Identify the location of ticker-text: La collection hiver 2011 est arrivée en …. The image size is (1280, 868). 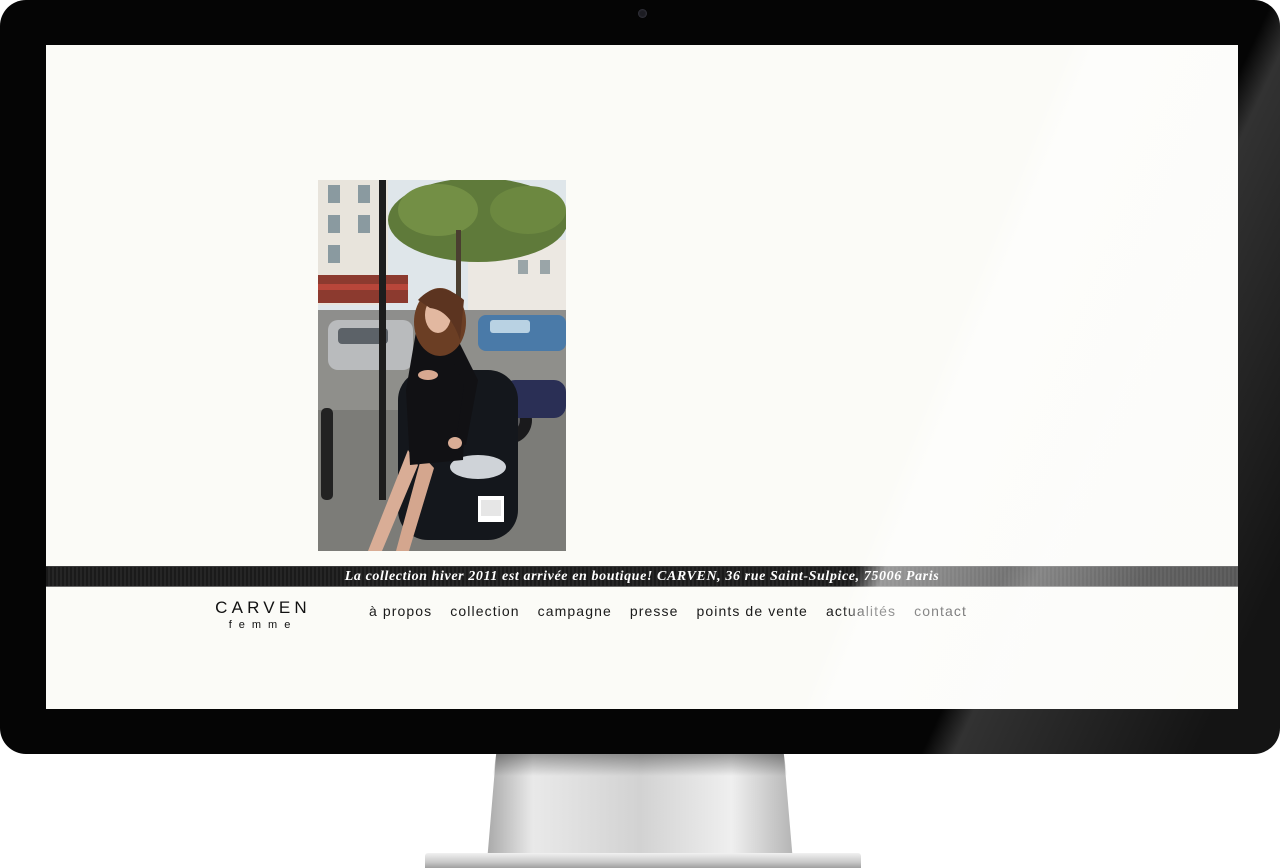
(642, 576).